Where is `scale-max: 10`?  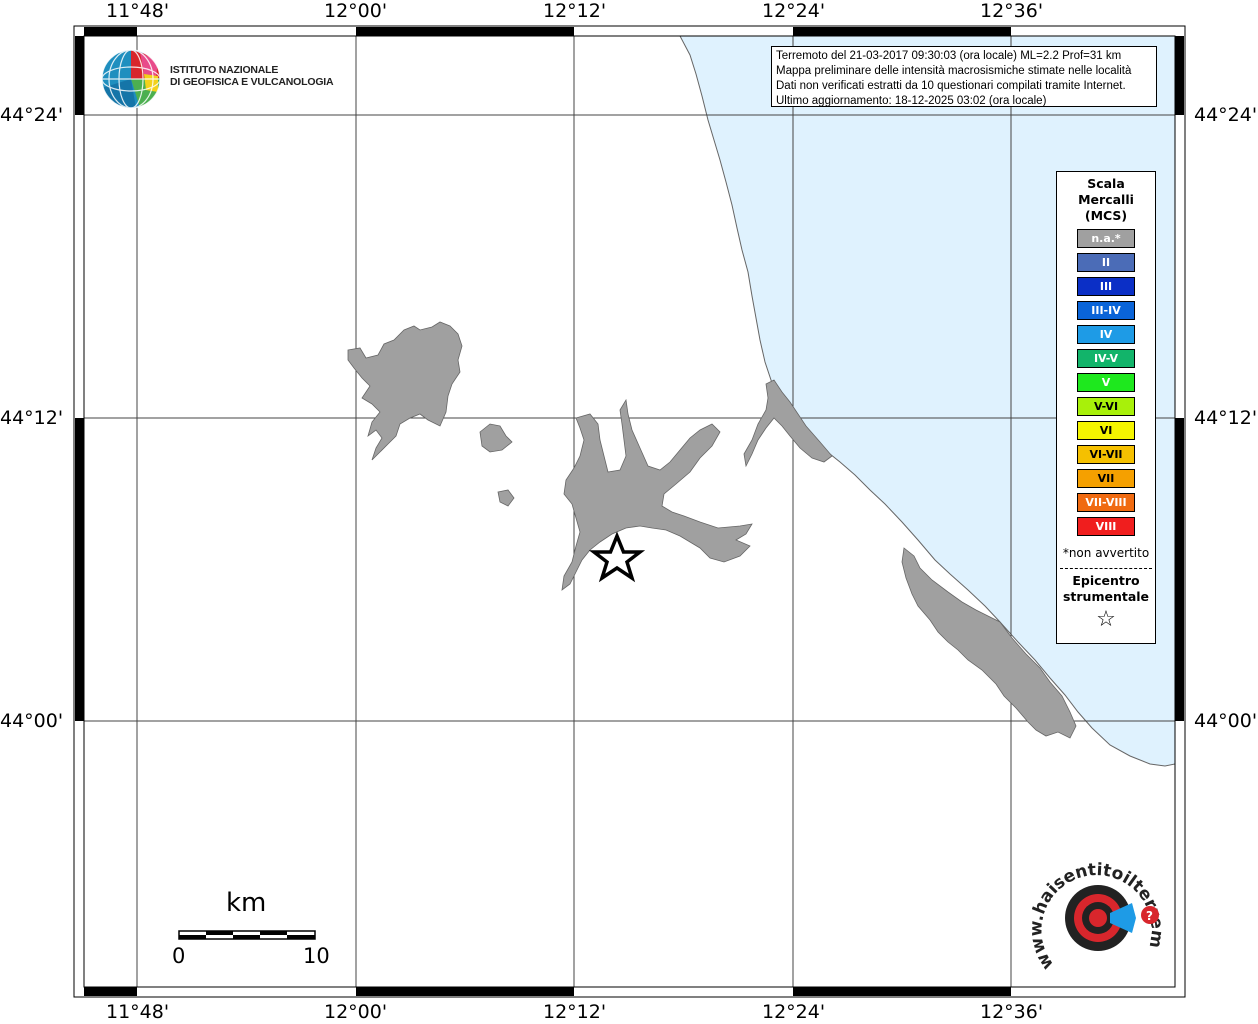
scale-max: 10 is located at coordinates (316, 956).